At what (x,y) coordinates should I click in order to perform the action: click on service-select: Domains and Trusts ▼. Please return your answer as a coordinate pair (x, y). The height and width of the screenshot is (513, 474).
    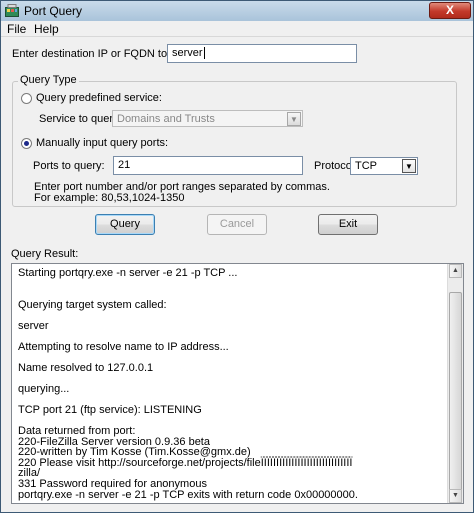
    Looking at the image, I should click on (207, 118).